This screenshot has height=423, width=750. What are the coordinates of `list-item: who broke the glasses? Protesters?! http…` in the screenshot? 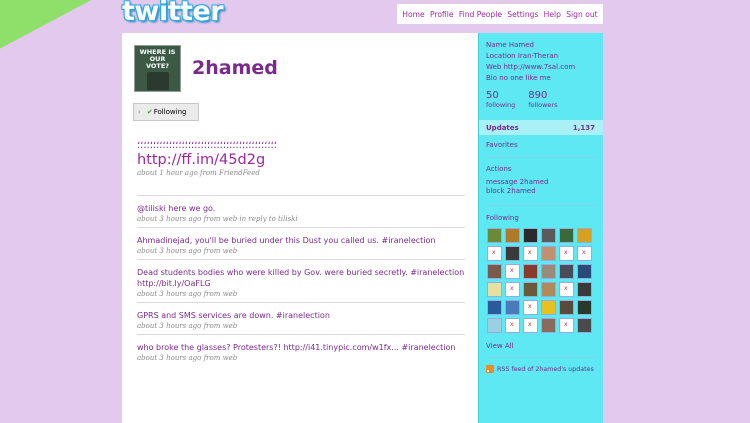 It's located at (301, 350).